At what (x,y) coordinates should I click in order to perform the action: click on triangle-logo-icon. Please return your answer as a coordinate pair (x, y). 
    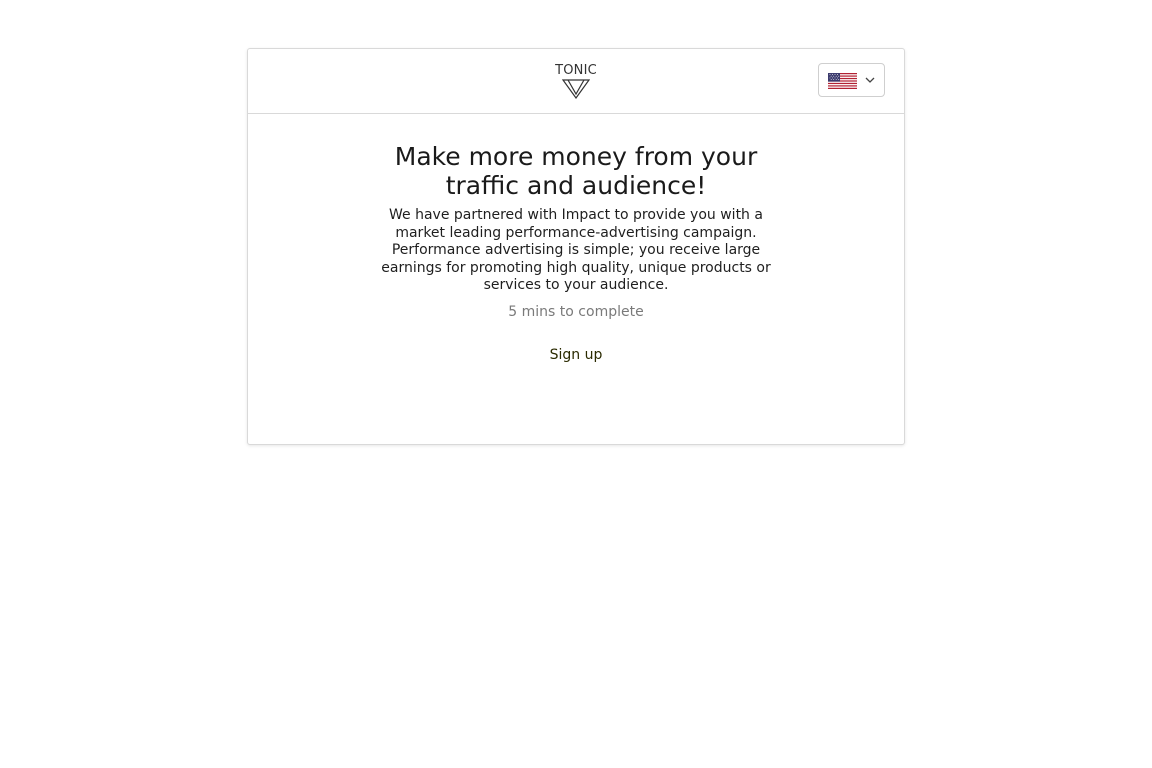
    Looking at the image, I should click on (576, 89).